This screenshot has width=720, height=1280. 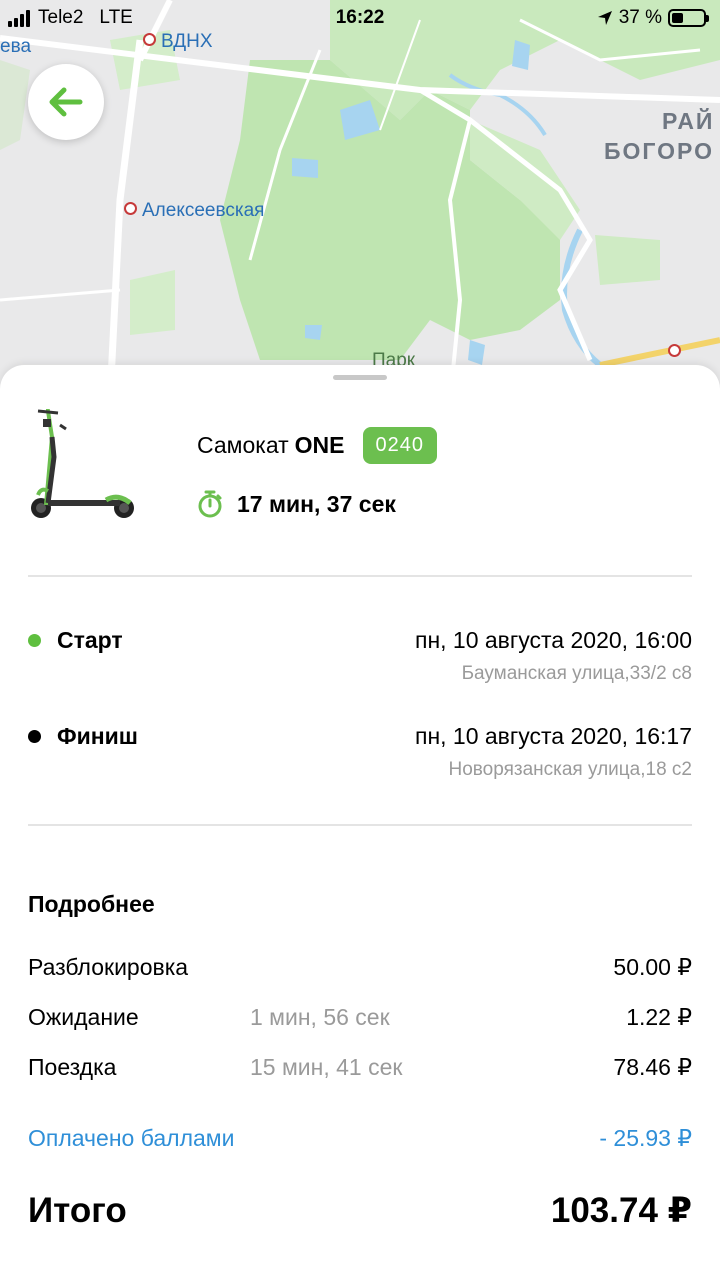 I want to click on vehicle-info: Самокат ONE 0240, so click(x=317, y=445).